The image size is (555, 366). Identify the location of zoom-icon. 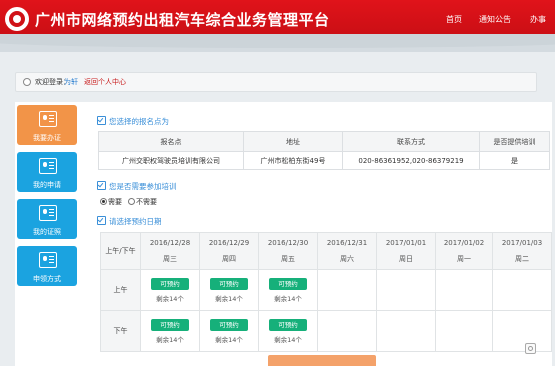
(530, 348).